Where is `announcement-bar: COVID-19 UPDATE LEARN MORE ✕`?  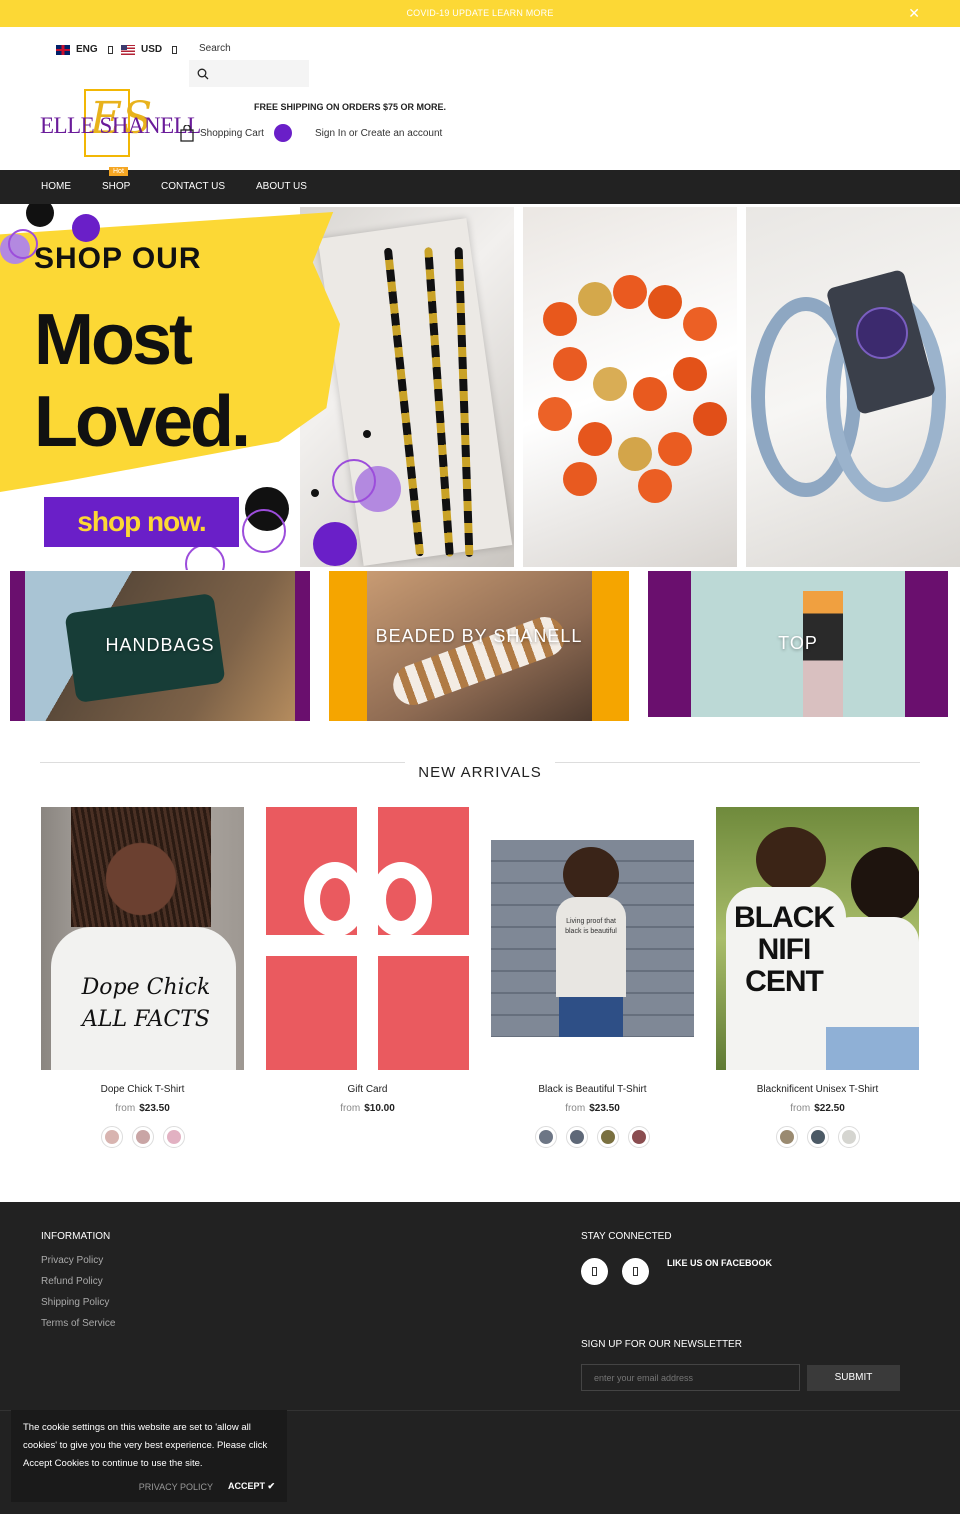 announcement-bar: COVID-19 UPDATE LEARN MORE ✕ is located at coordinates (480, 13).